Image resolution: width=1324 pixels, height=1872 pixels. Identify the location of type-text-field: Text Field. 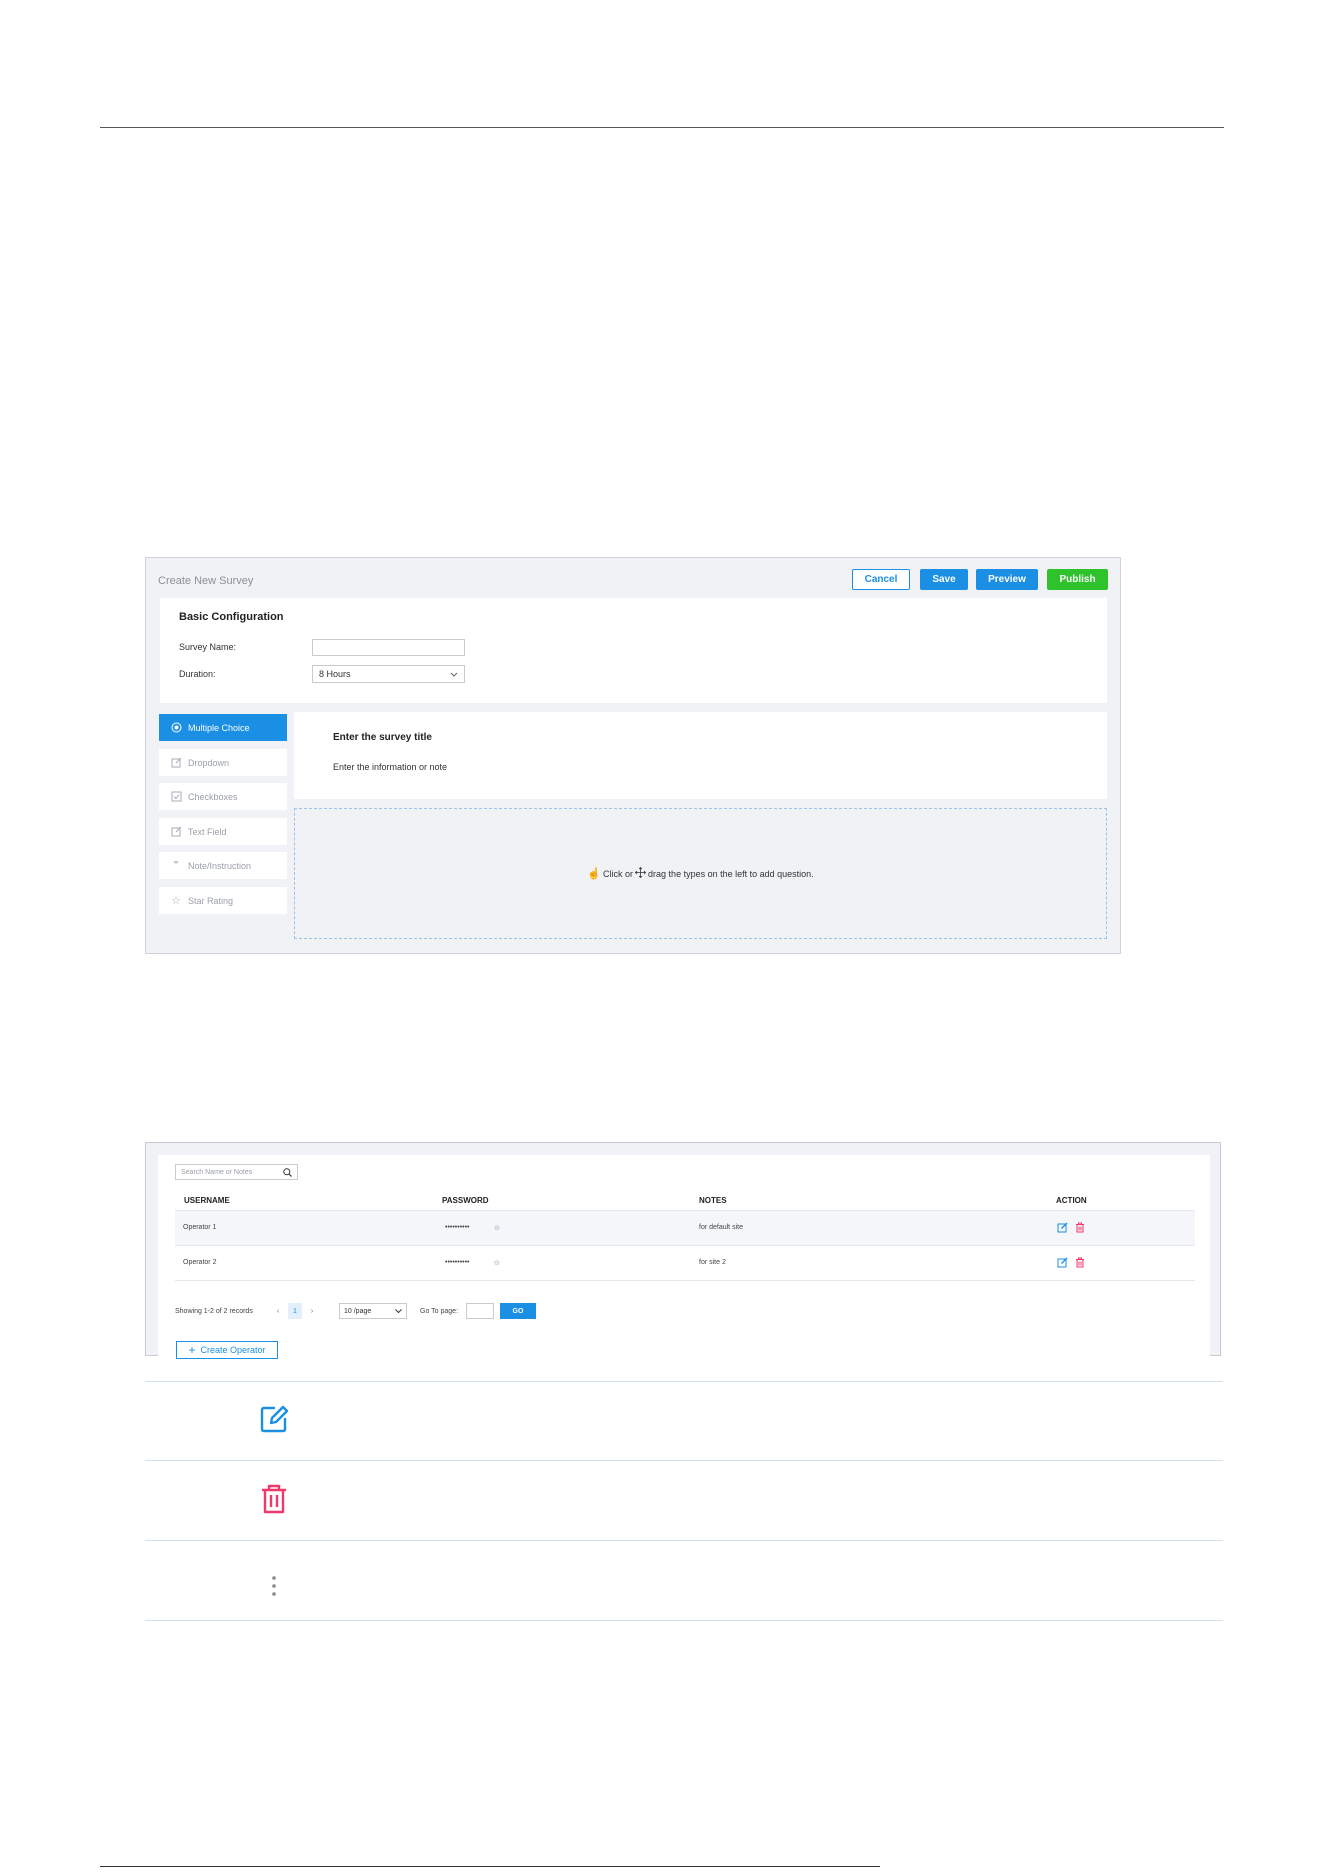
(223, 831).